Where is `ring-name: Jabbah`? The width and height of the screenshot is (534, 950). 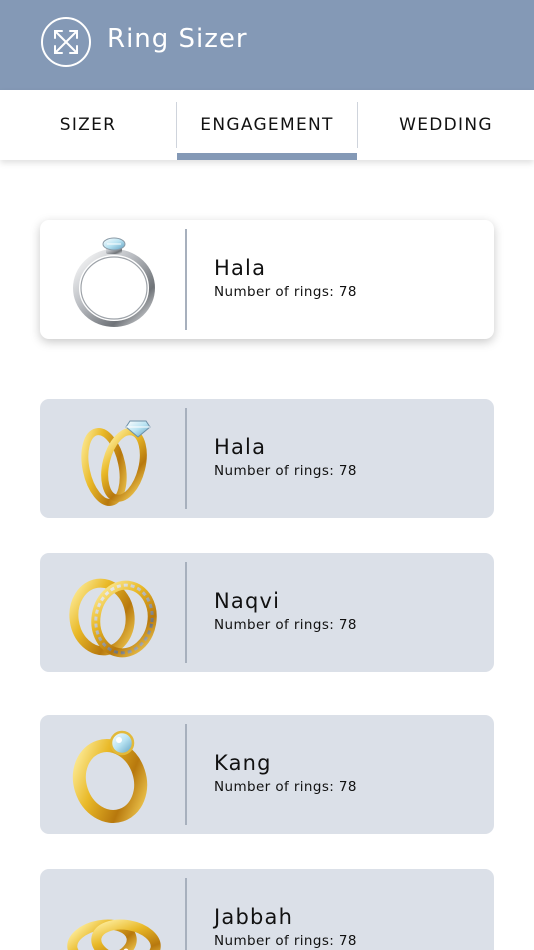
ring-name: Jabbah is located at coordinates (254, 917).